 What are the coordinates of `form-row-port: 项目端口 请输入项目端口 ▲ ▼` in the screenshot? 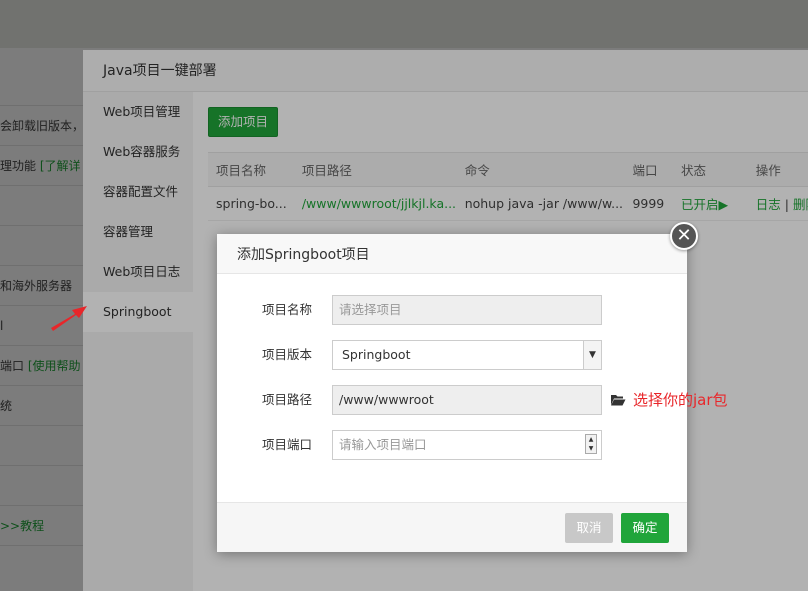 It's located at (452, 445).